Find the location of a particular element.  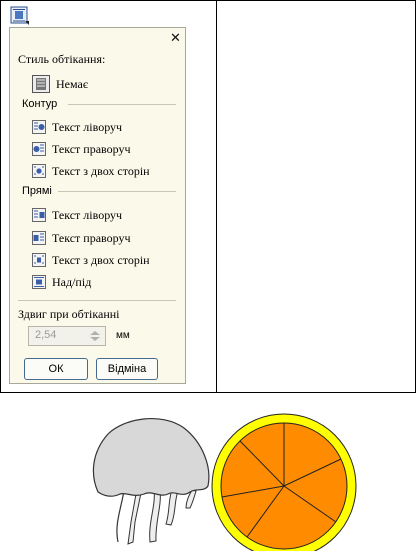

contour-heading: Контур is located at coordinates (40, 104).